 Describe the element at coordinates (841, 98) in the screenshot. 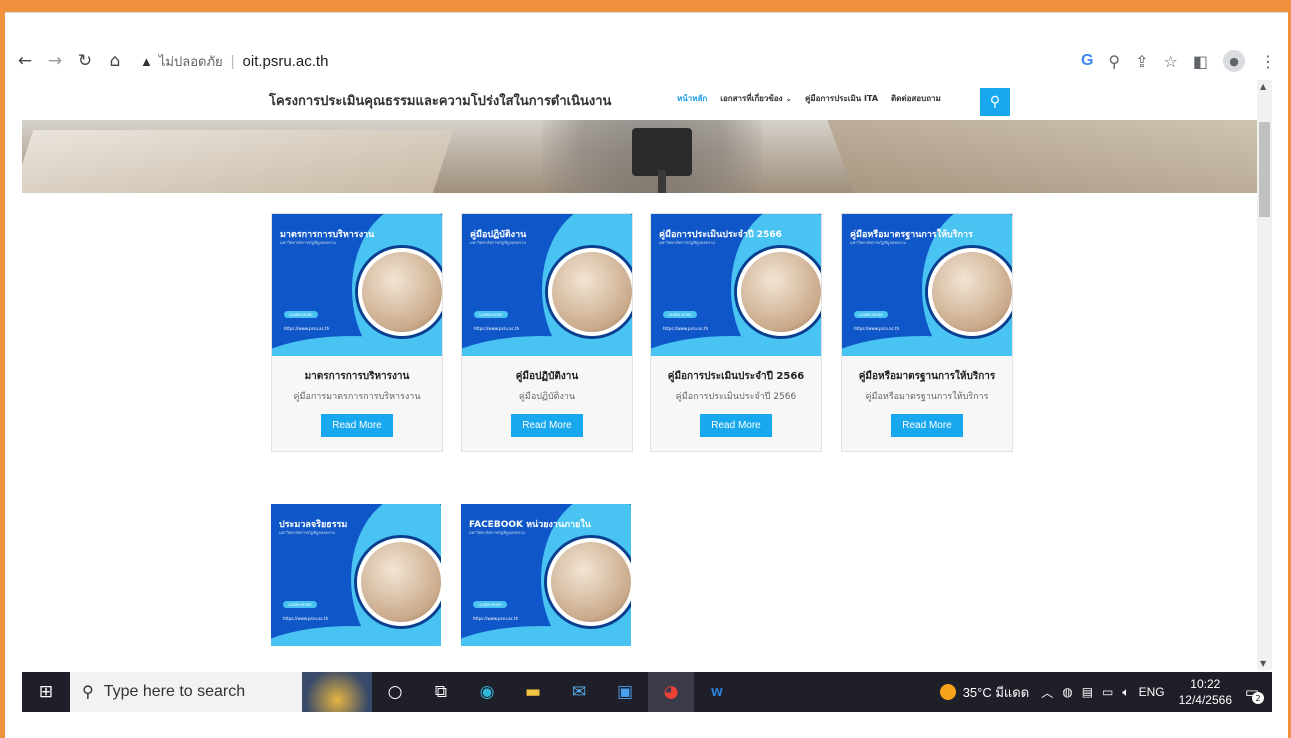

I see `nav-ita-manual: คู่มือการประเมิน ITA` at that location.